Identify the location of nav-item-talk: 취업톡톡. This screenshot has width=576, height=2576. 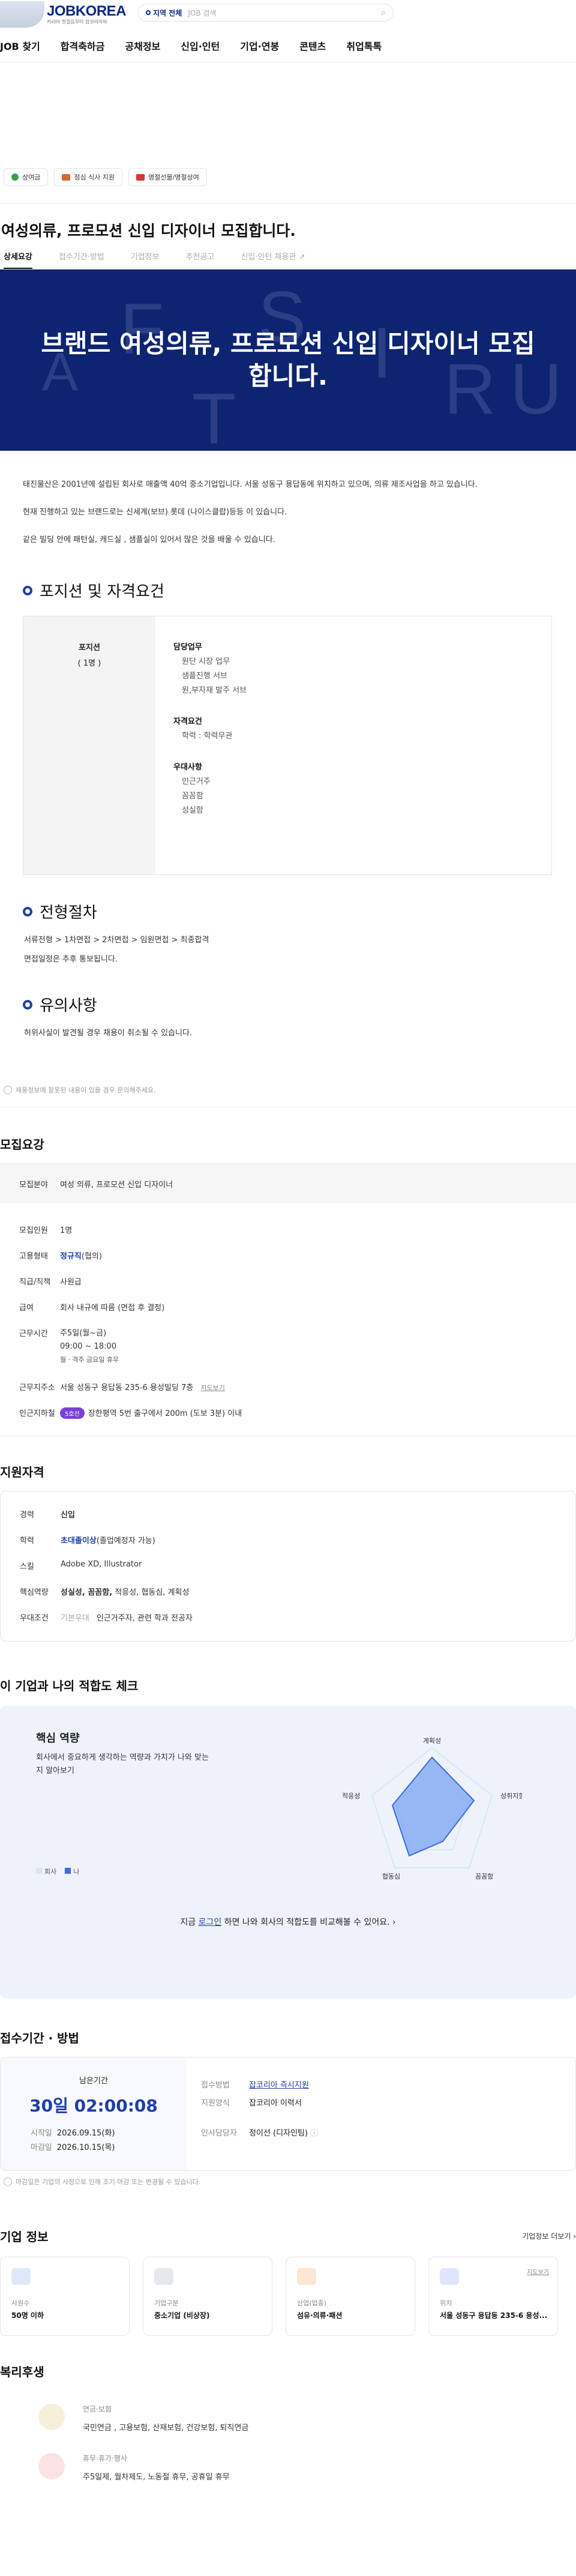
(364, 45).